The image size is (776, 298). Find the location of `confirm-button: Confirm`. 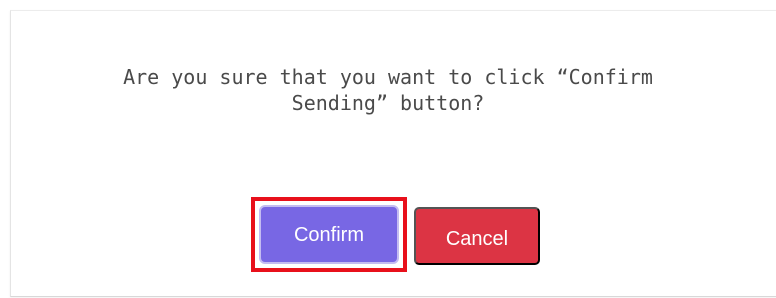

confirm-button: Confirm is located at coordinates (329, 234).